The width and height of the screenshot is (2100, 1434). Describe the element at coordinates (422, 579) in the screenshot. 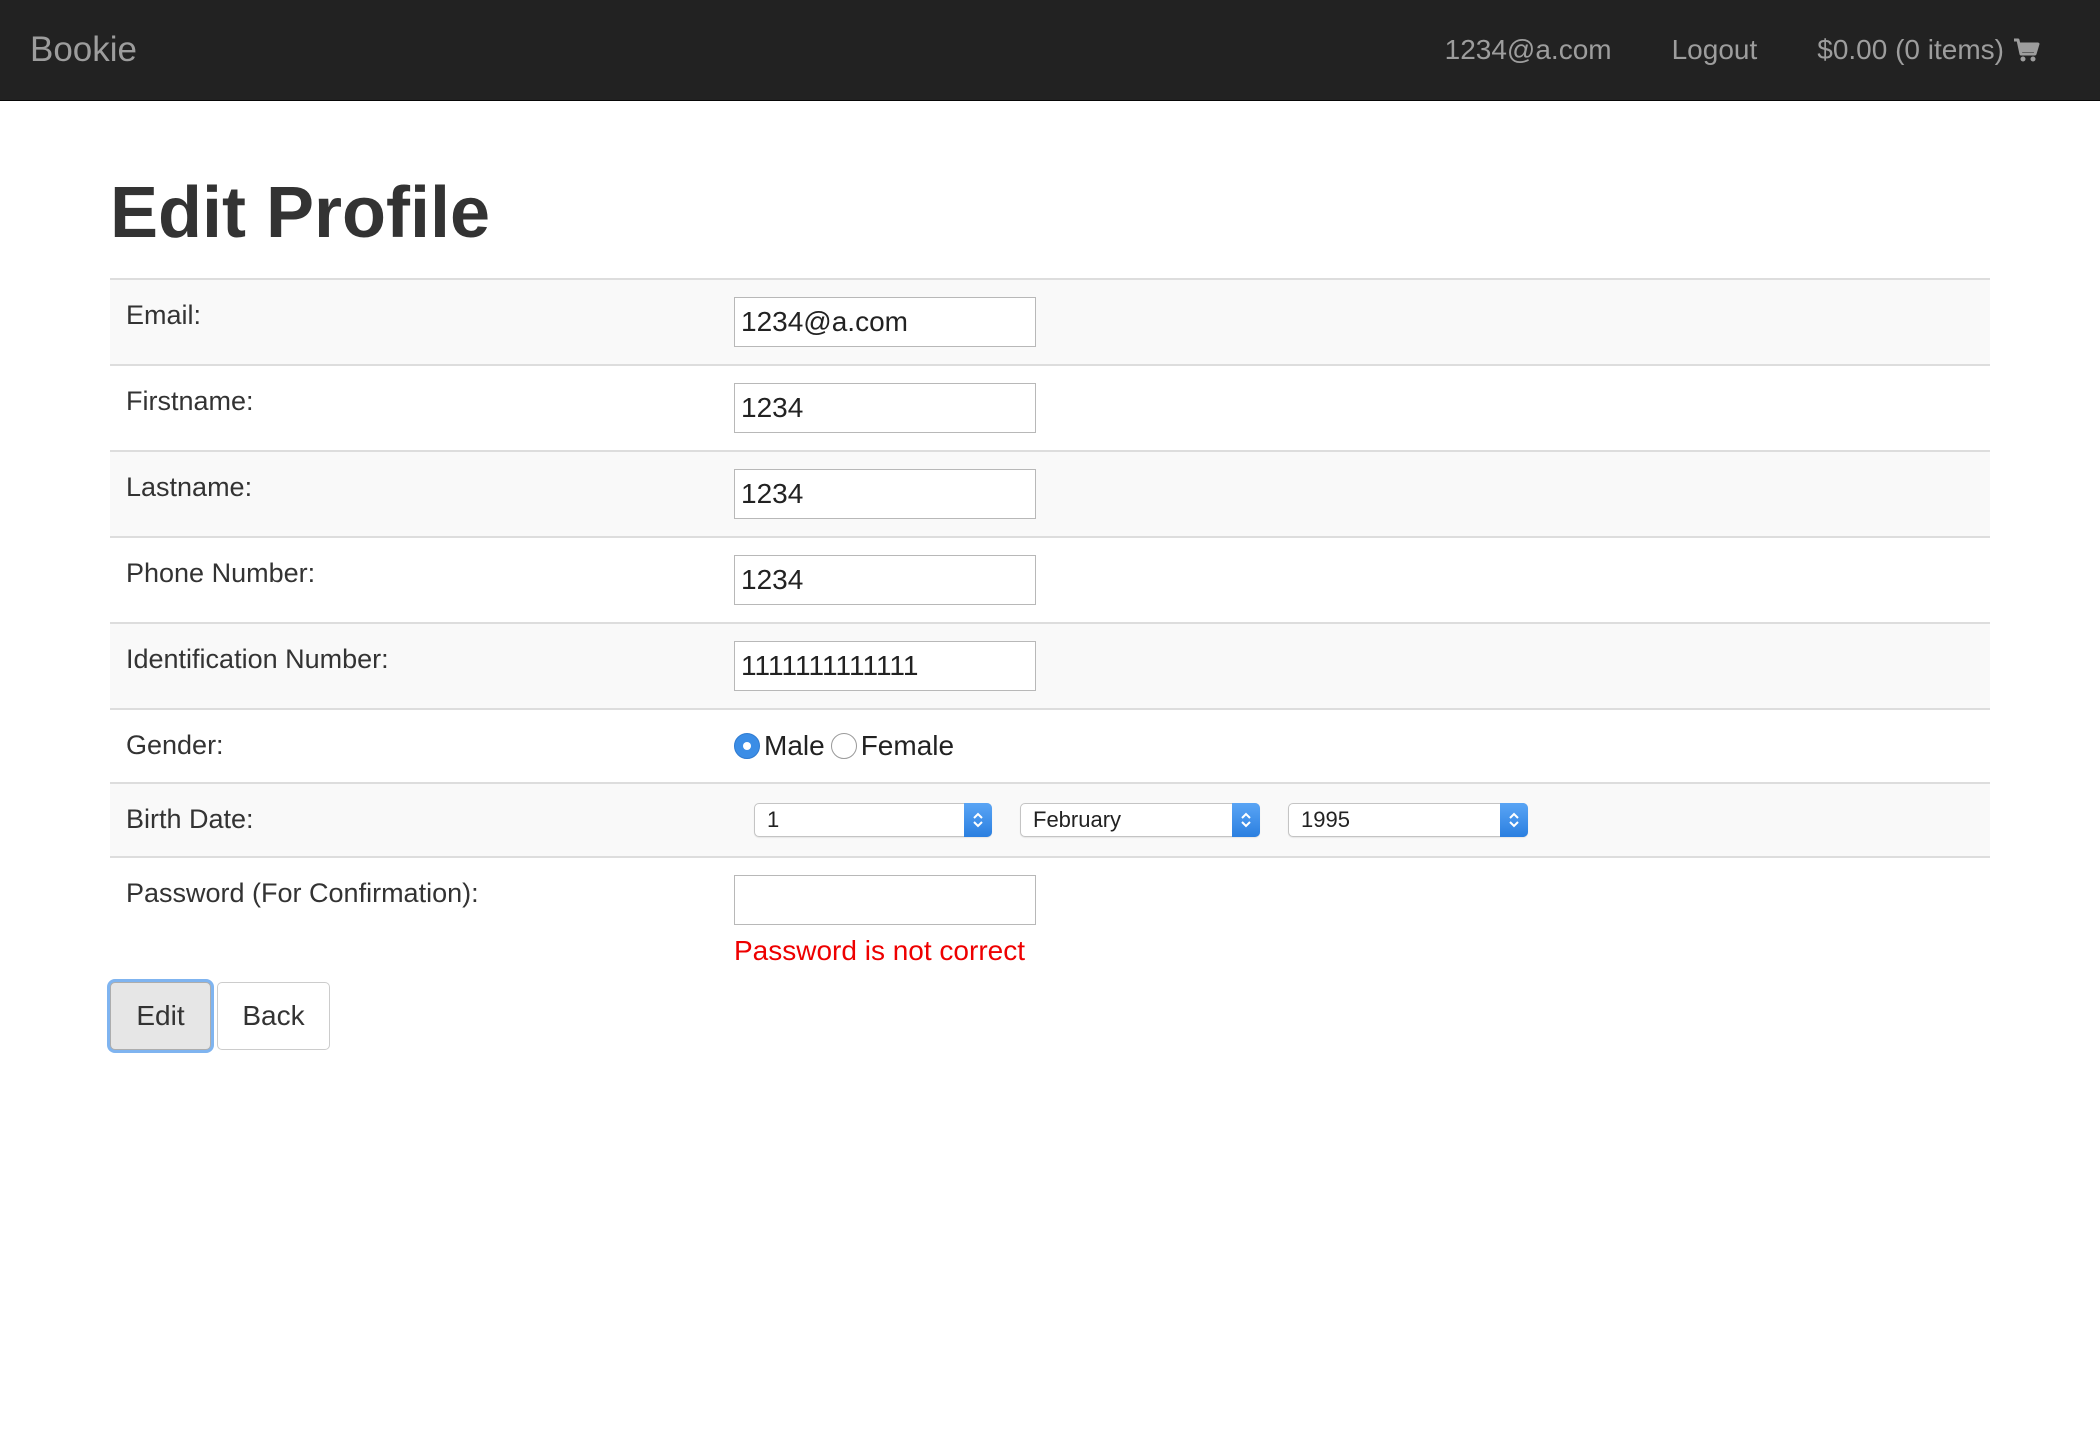

I see `phone-label: Phone Number:` at that location.